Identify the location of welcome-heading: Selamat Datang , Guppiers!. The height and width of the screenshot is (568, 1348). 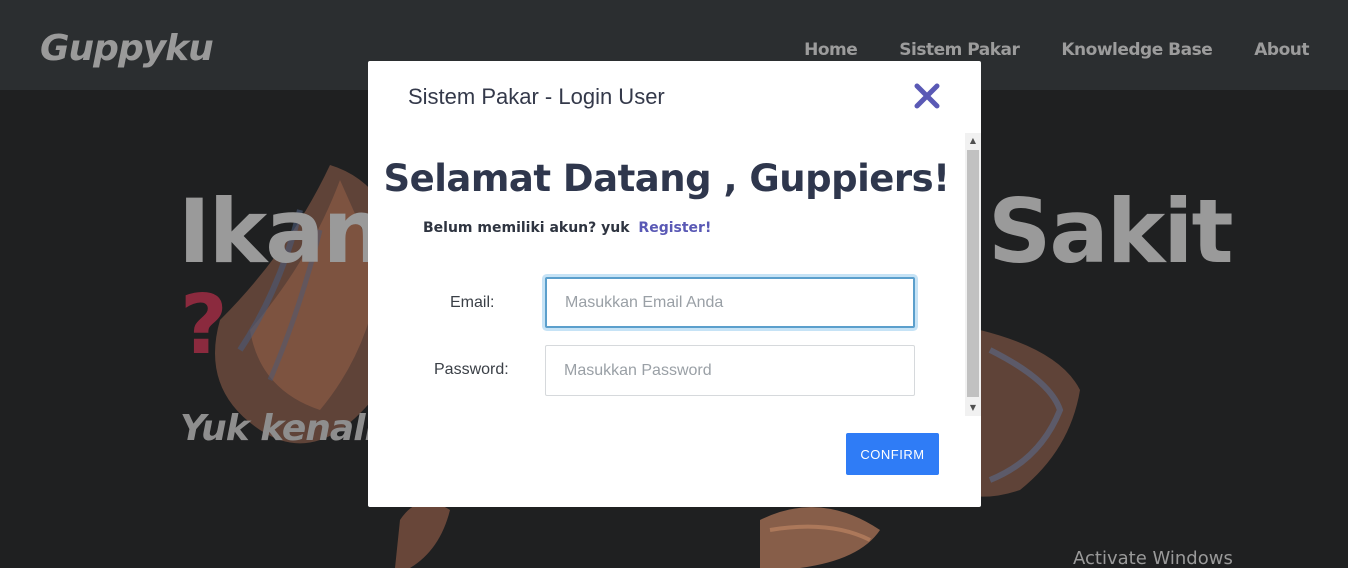
(666, 178).